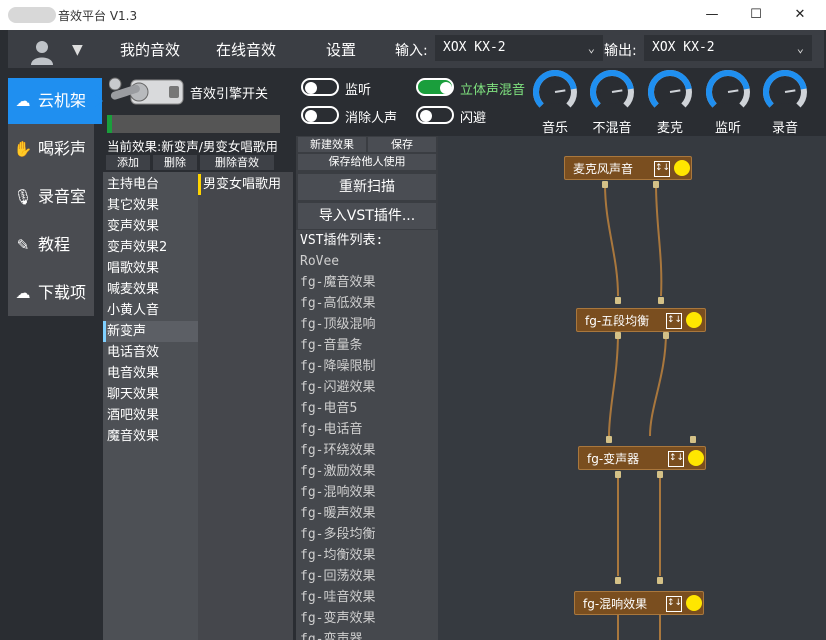 Image resolution: width=826 pixels, height=640 pixels. What do you see at coordinates (756, 15) in the screenshot?
I see `maximize-button: ☐` at bounding box center [756, 15].